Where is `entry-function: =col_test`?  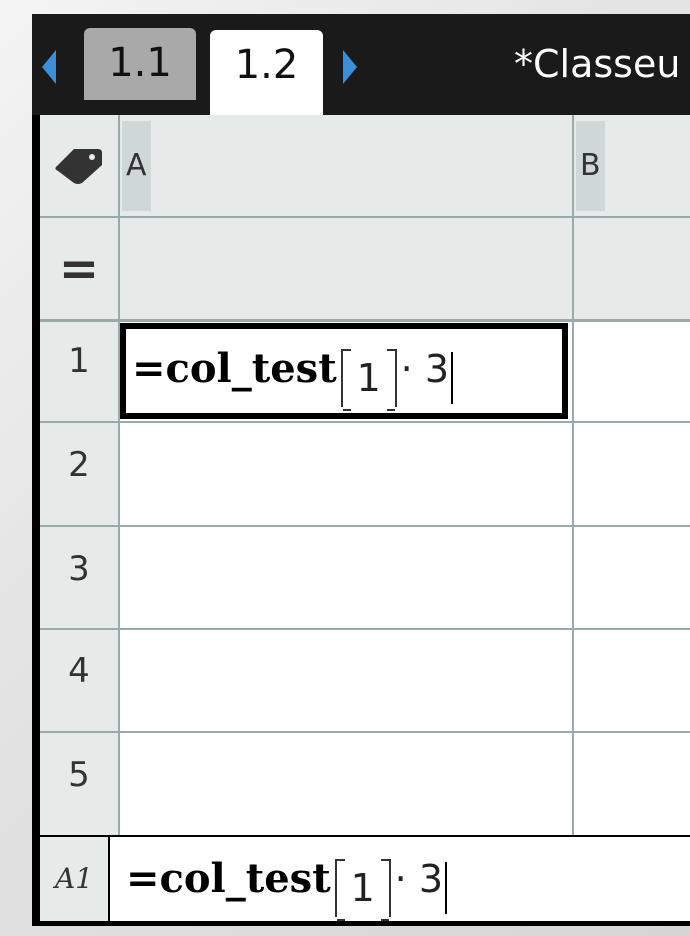 entry-function: =col_test is located at coordinates (228, 878).